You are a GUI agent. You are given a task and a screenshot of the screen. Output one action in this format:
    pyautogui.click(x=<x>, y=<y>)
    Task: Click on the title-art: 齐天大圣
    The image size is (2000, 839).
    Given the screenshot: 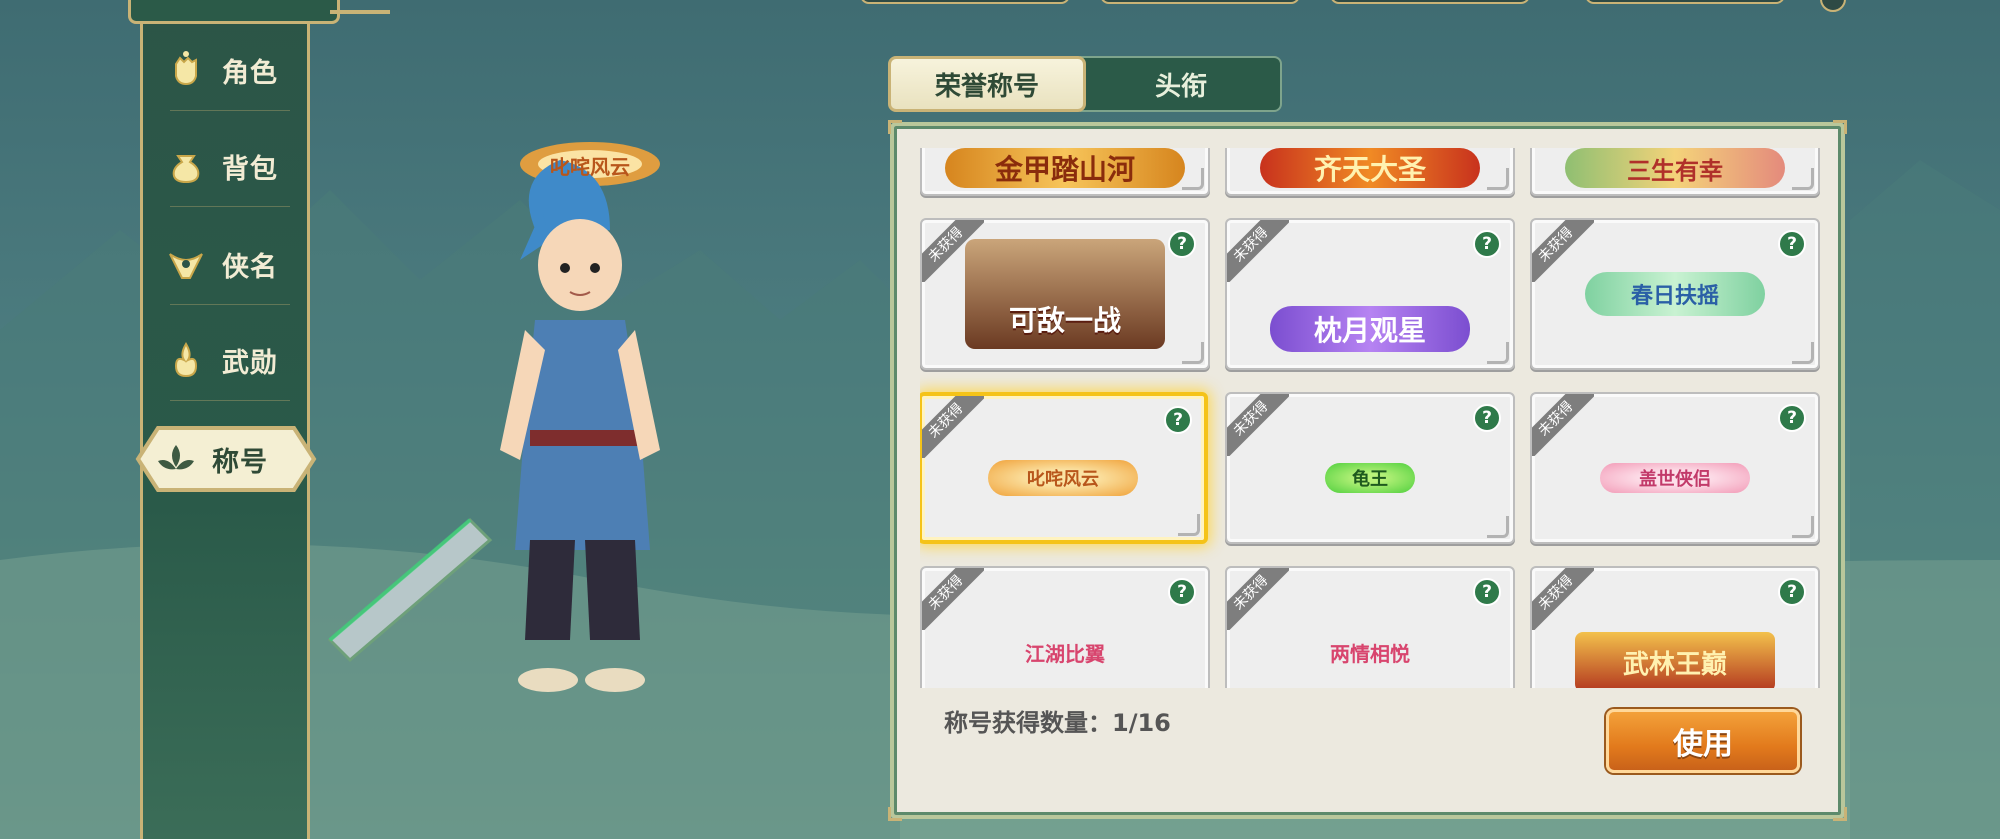 What is the action you would take?
    pyautogui.click(x=1370, y=171)
    